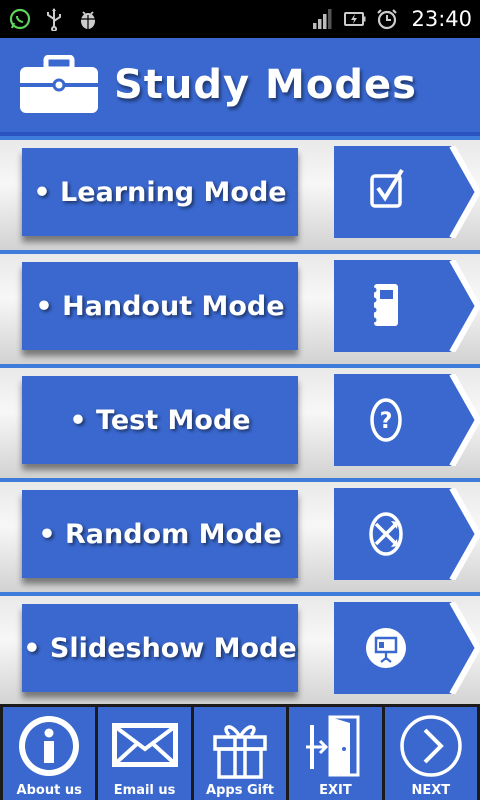 Image resolution: width=480 pixels, height=800 pixels. What do you see at coordinates (322, 19) in the screenshot?
I see `signal-icon` at bounding box center [322, 19].